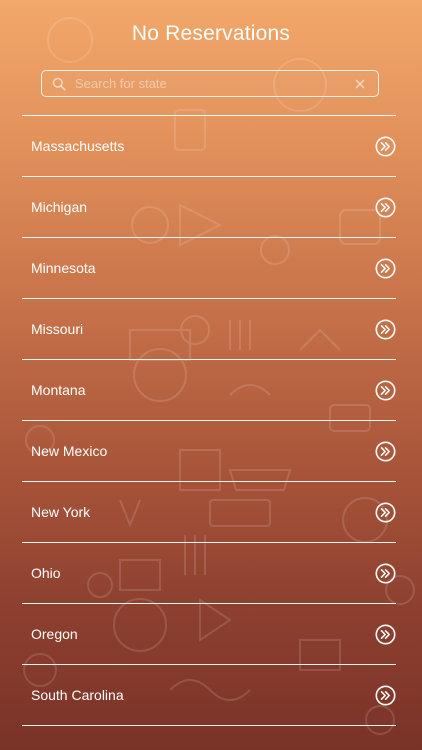  Describe the element at coordinates (214, 83) in the screenshot. I see `search-input` at that location.